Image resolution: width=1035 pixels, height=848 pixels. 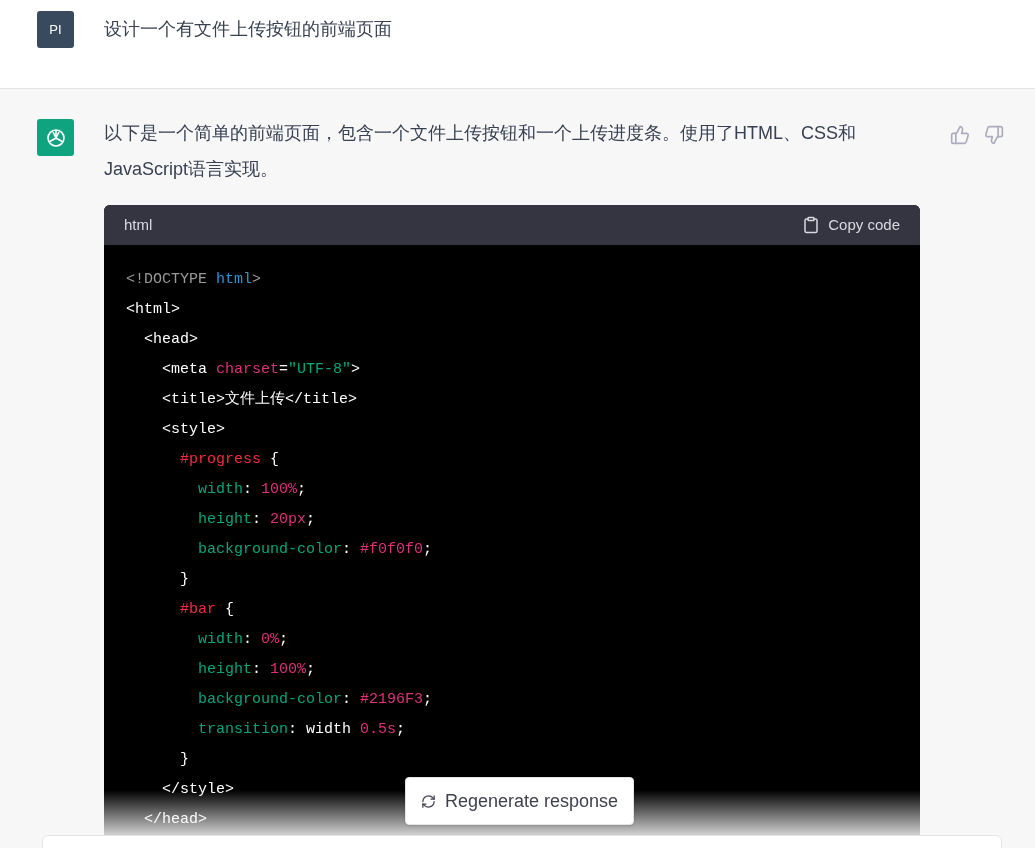 I want to click on code-line: background-color: #f0f0f0;, so click(x=315, y=550).